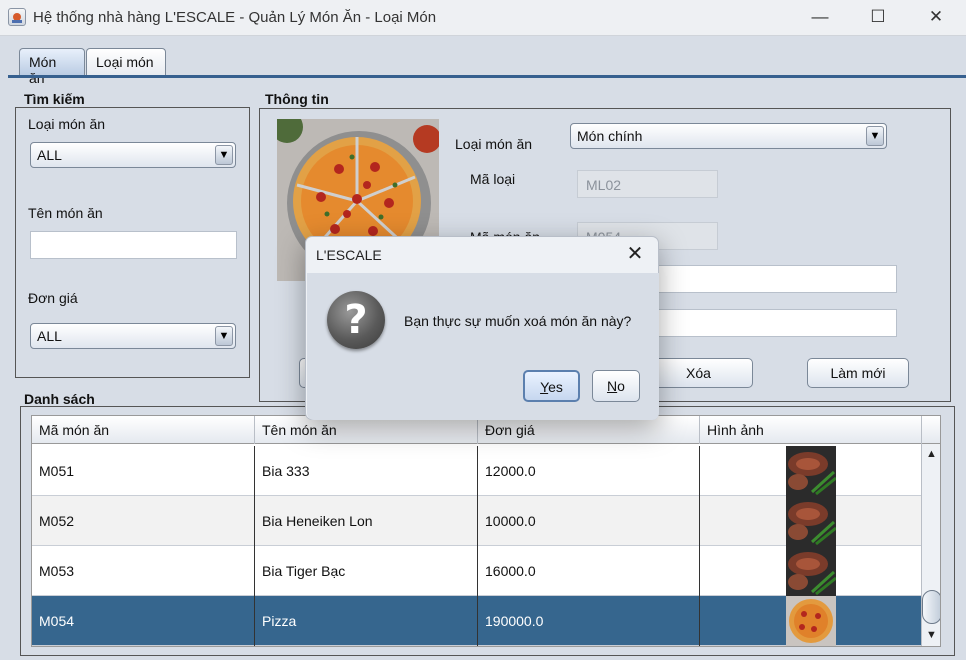 Image resolution: width=966 pixels, height=660 pixels. What do you see at coordinates (494, 144) in the screenshot?
I see `info-category-label: Loại món ăn` at bounding box center [494, 144].